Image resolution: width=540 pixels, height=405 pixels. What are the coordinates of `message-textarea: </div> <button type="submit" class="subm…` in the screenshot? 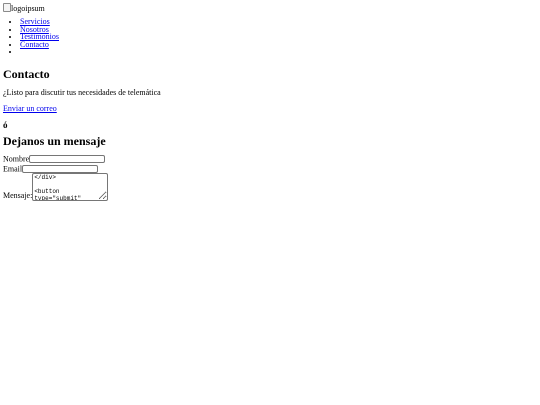 It's located at (70, 187).